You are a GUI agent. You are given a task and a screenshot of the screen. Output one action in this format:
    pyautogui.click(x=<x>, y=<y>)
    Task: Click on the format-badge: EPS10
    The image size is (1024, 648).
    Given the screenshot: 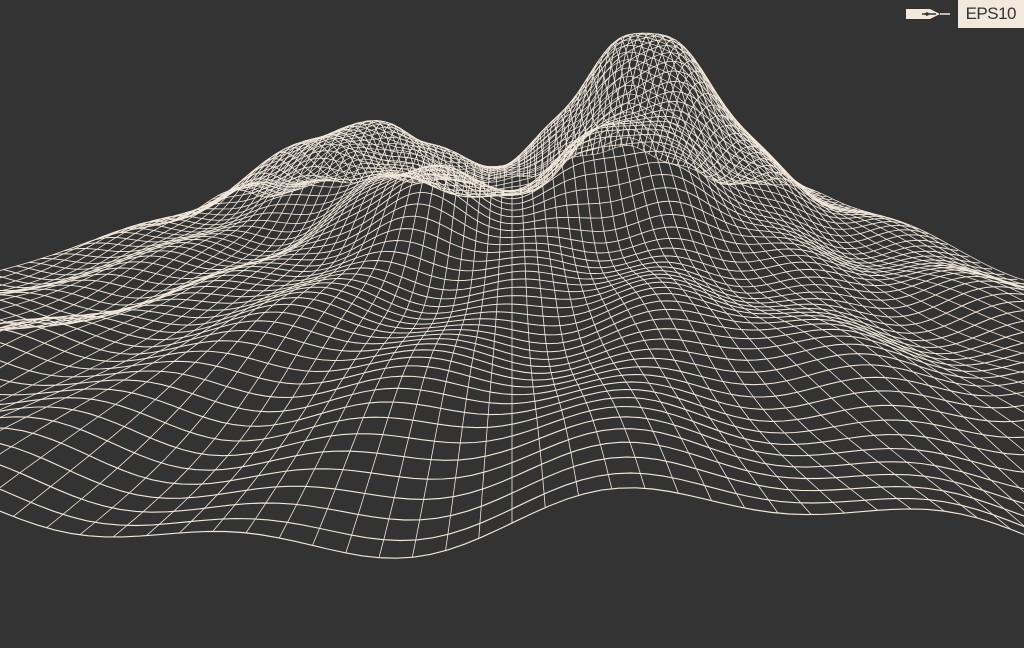 What is the action you would take?
    pyautogui.click(x=964, y=14)
    